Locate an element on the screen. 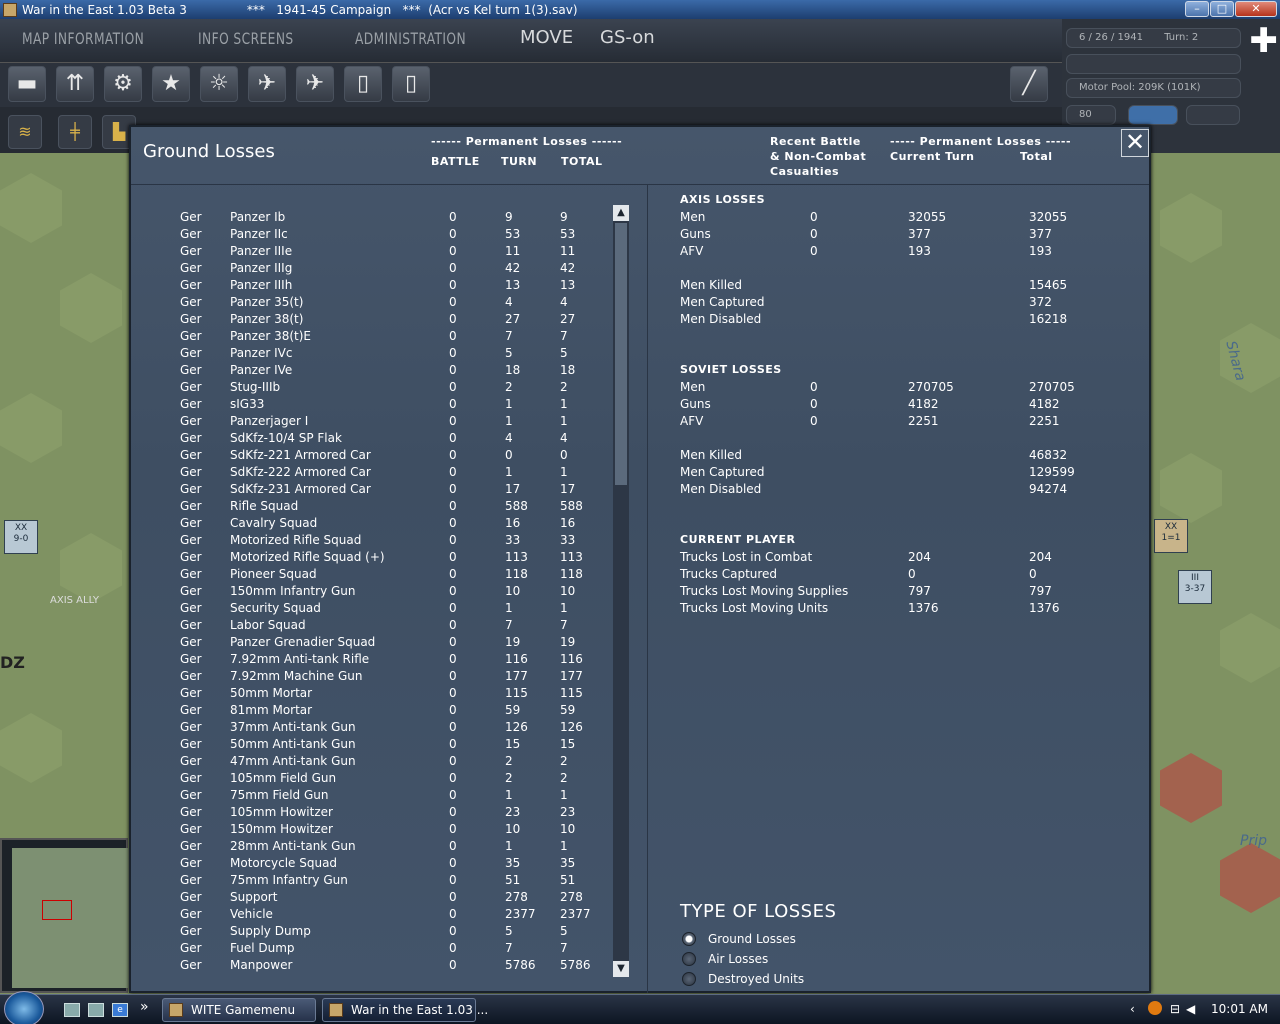 Image resolution: width=1280 pixels, height=1024 pixels. table-row: Ger 50mm Mortar 0 115 115 is located at coordinates (371, 693).